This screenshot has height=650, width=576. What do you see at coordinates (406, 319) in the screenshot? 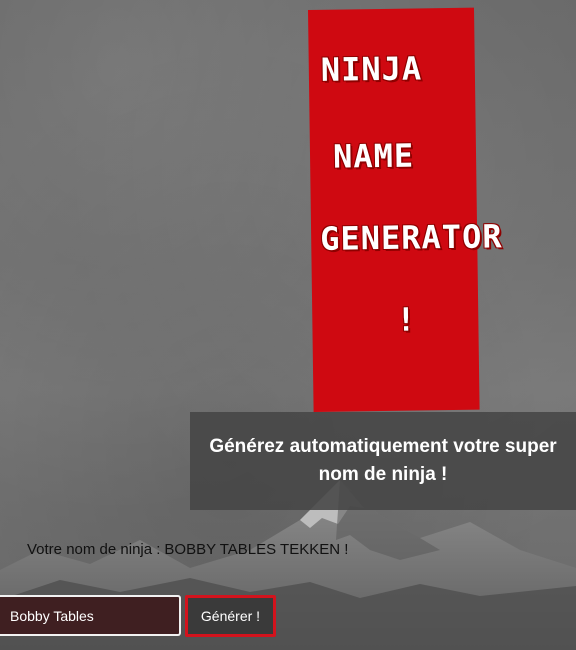
I see `title-exclamation: !` at bounding box center [406, 319].